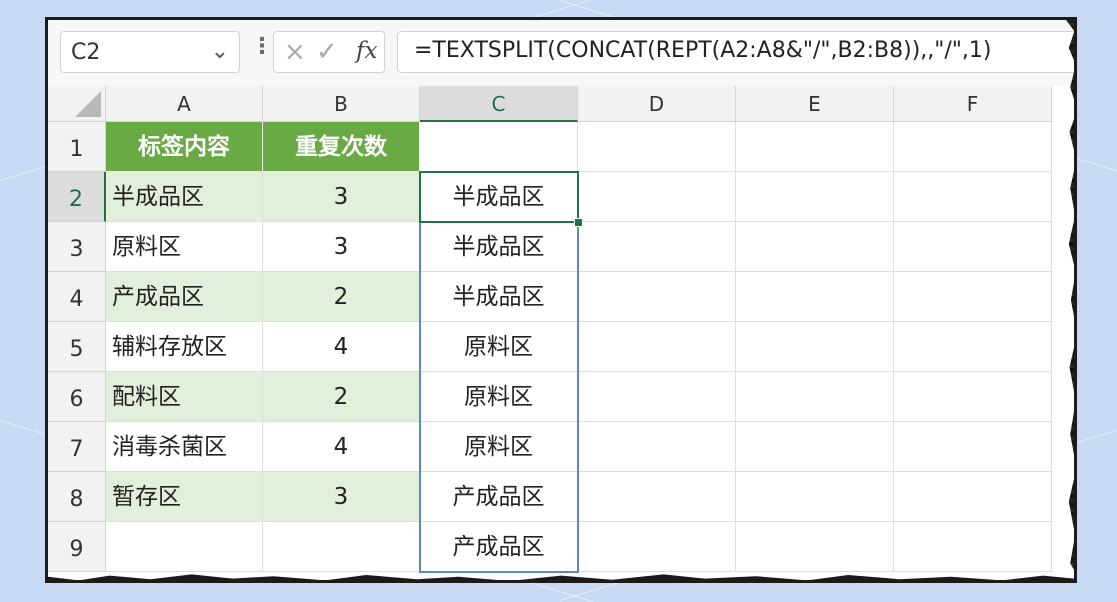 The width and height of the screenshot is (1117, 602). What do you see at coordinates (499, 197) in the screenshot?
I see `active-cell-border` at bounding box center [499, 197].